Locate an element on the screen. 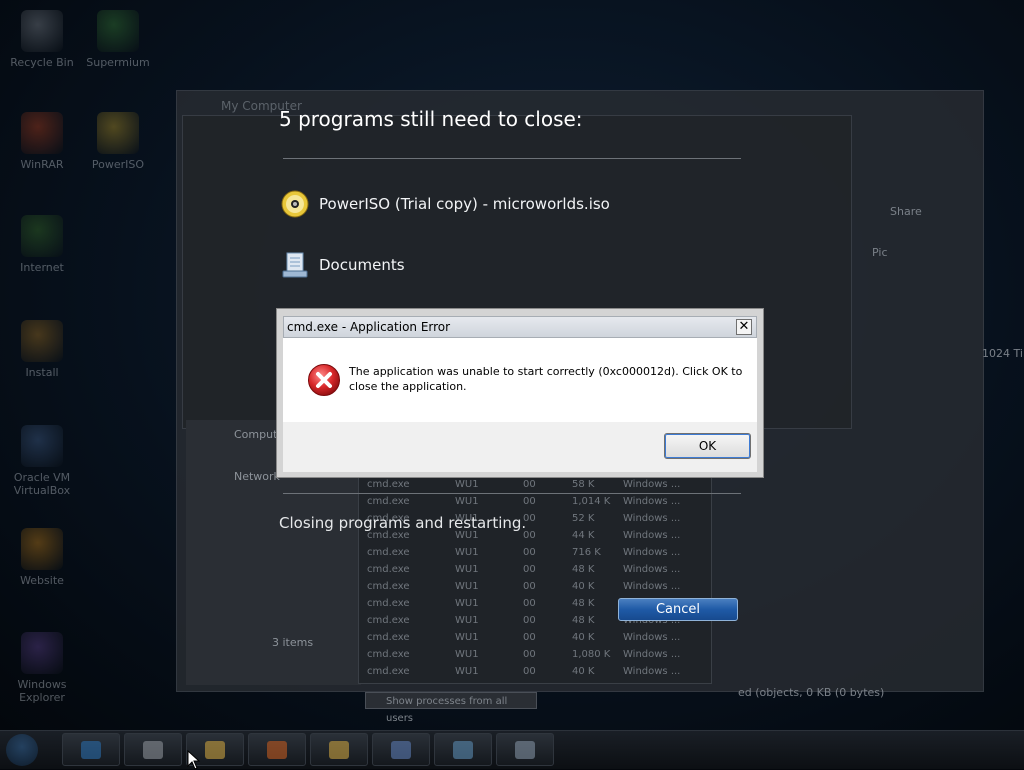 This screenshot has height=770, width=1024. mouse-cursor-icon is located at coordinates (194, 760).